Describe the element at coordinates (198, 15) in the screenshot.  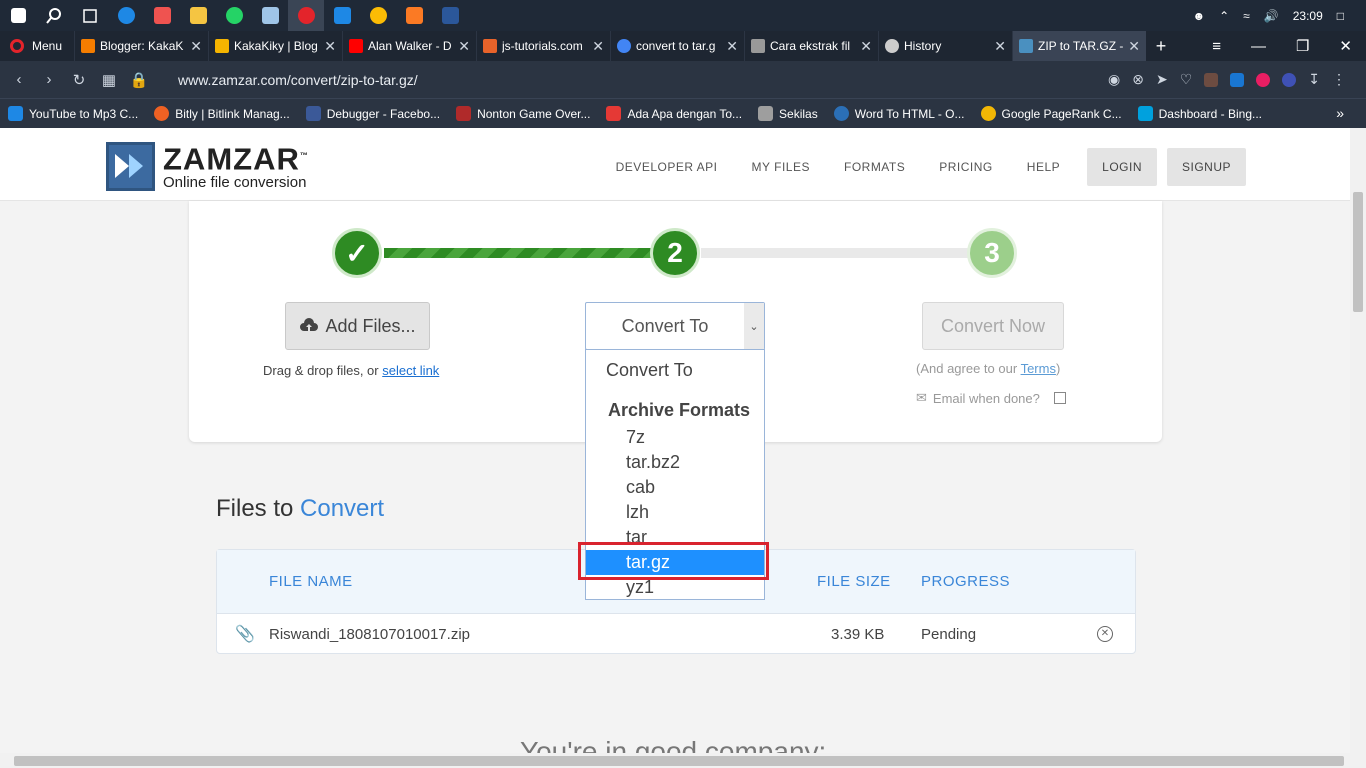
I see `file-explorer-icon` at that location.